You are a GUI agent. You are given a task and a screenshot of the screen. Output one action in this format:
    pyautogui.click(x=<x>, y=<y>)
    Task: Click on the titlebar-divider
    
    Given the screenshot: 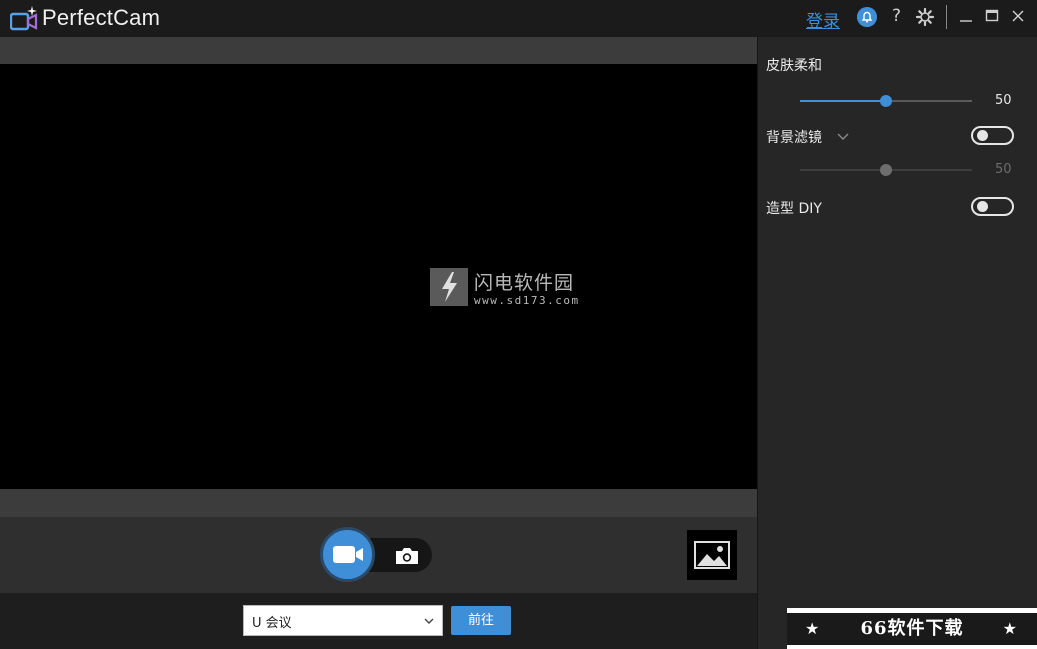 What is the action you would take?
    pyautogui.click(x=946, y=17)
    